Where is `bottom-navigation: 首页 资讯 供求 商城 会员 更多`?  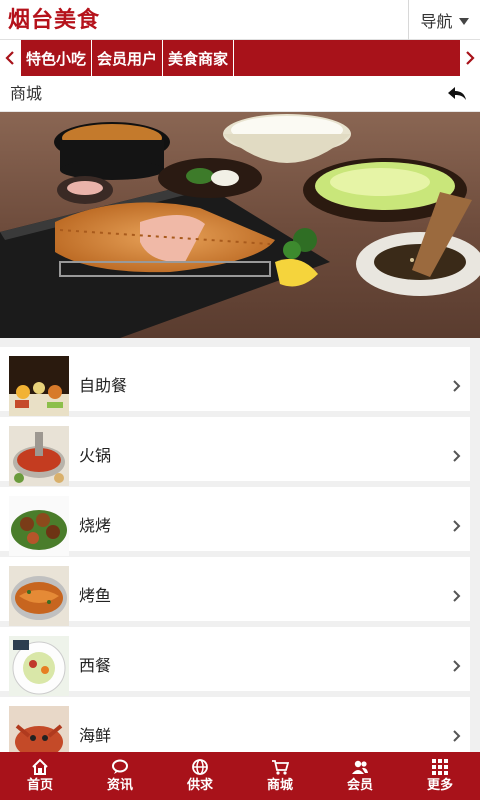
bottom-navigation: 首页 资讯 供求 商城 会员 更多 is located at coordinates (240, 776).